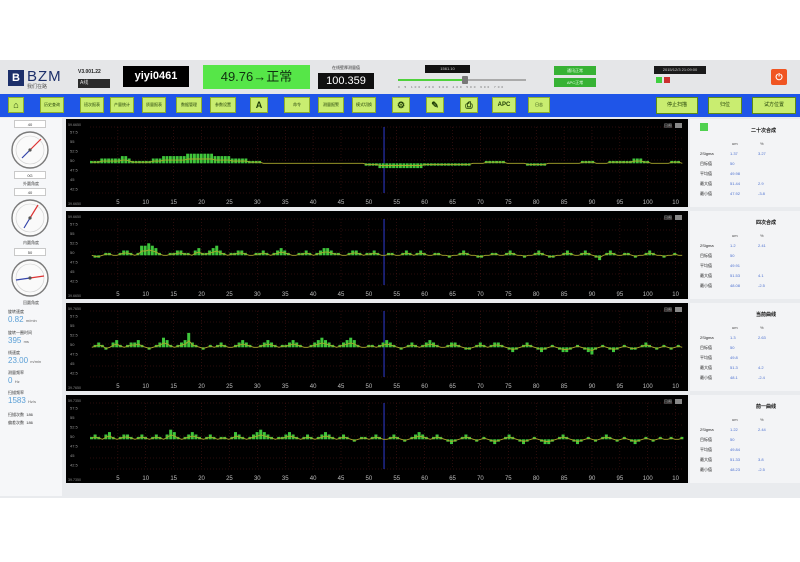 The height and width of the screenshot is (562, 800). Describe the element at coordinates (539, 105) in the screenshot. I see `log-button: 日志` at that location.